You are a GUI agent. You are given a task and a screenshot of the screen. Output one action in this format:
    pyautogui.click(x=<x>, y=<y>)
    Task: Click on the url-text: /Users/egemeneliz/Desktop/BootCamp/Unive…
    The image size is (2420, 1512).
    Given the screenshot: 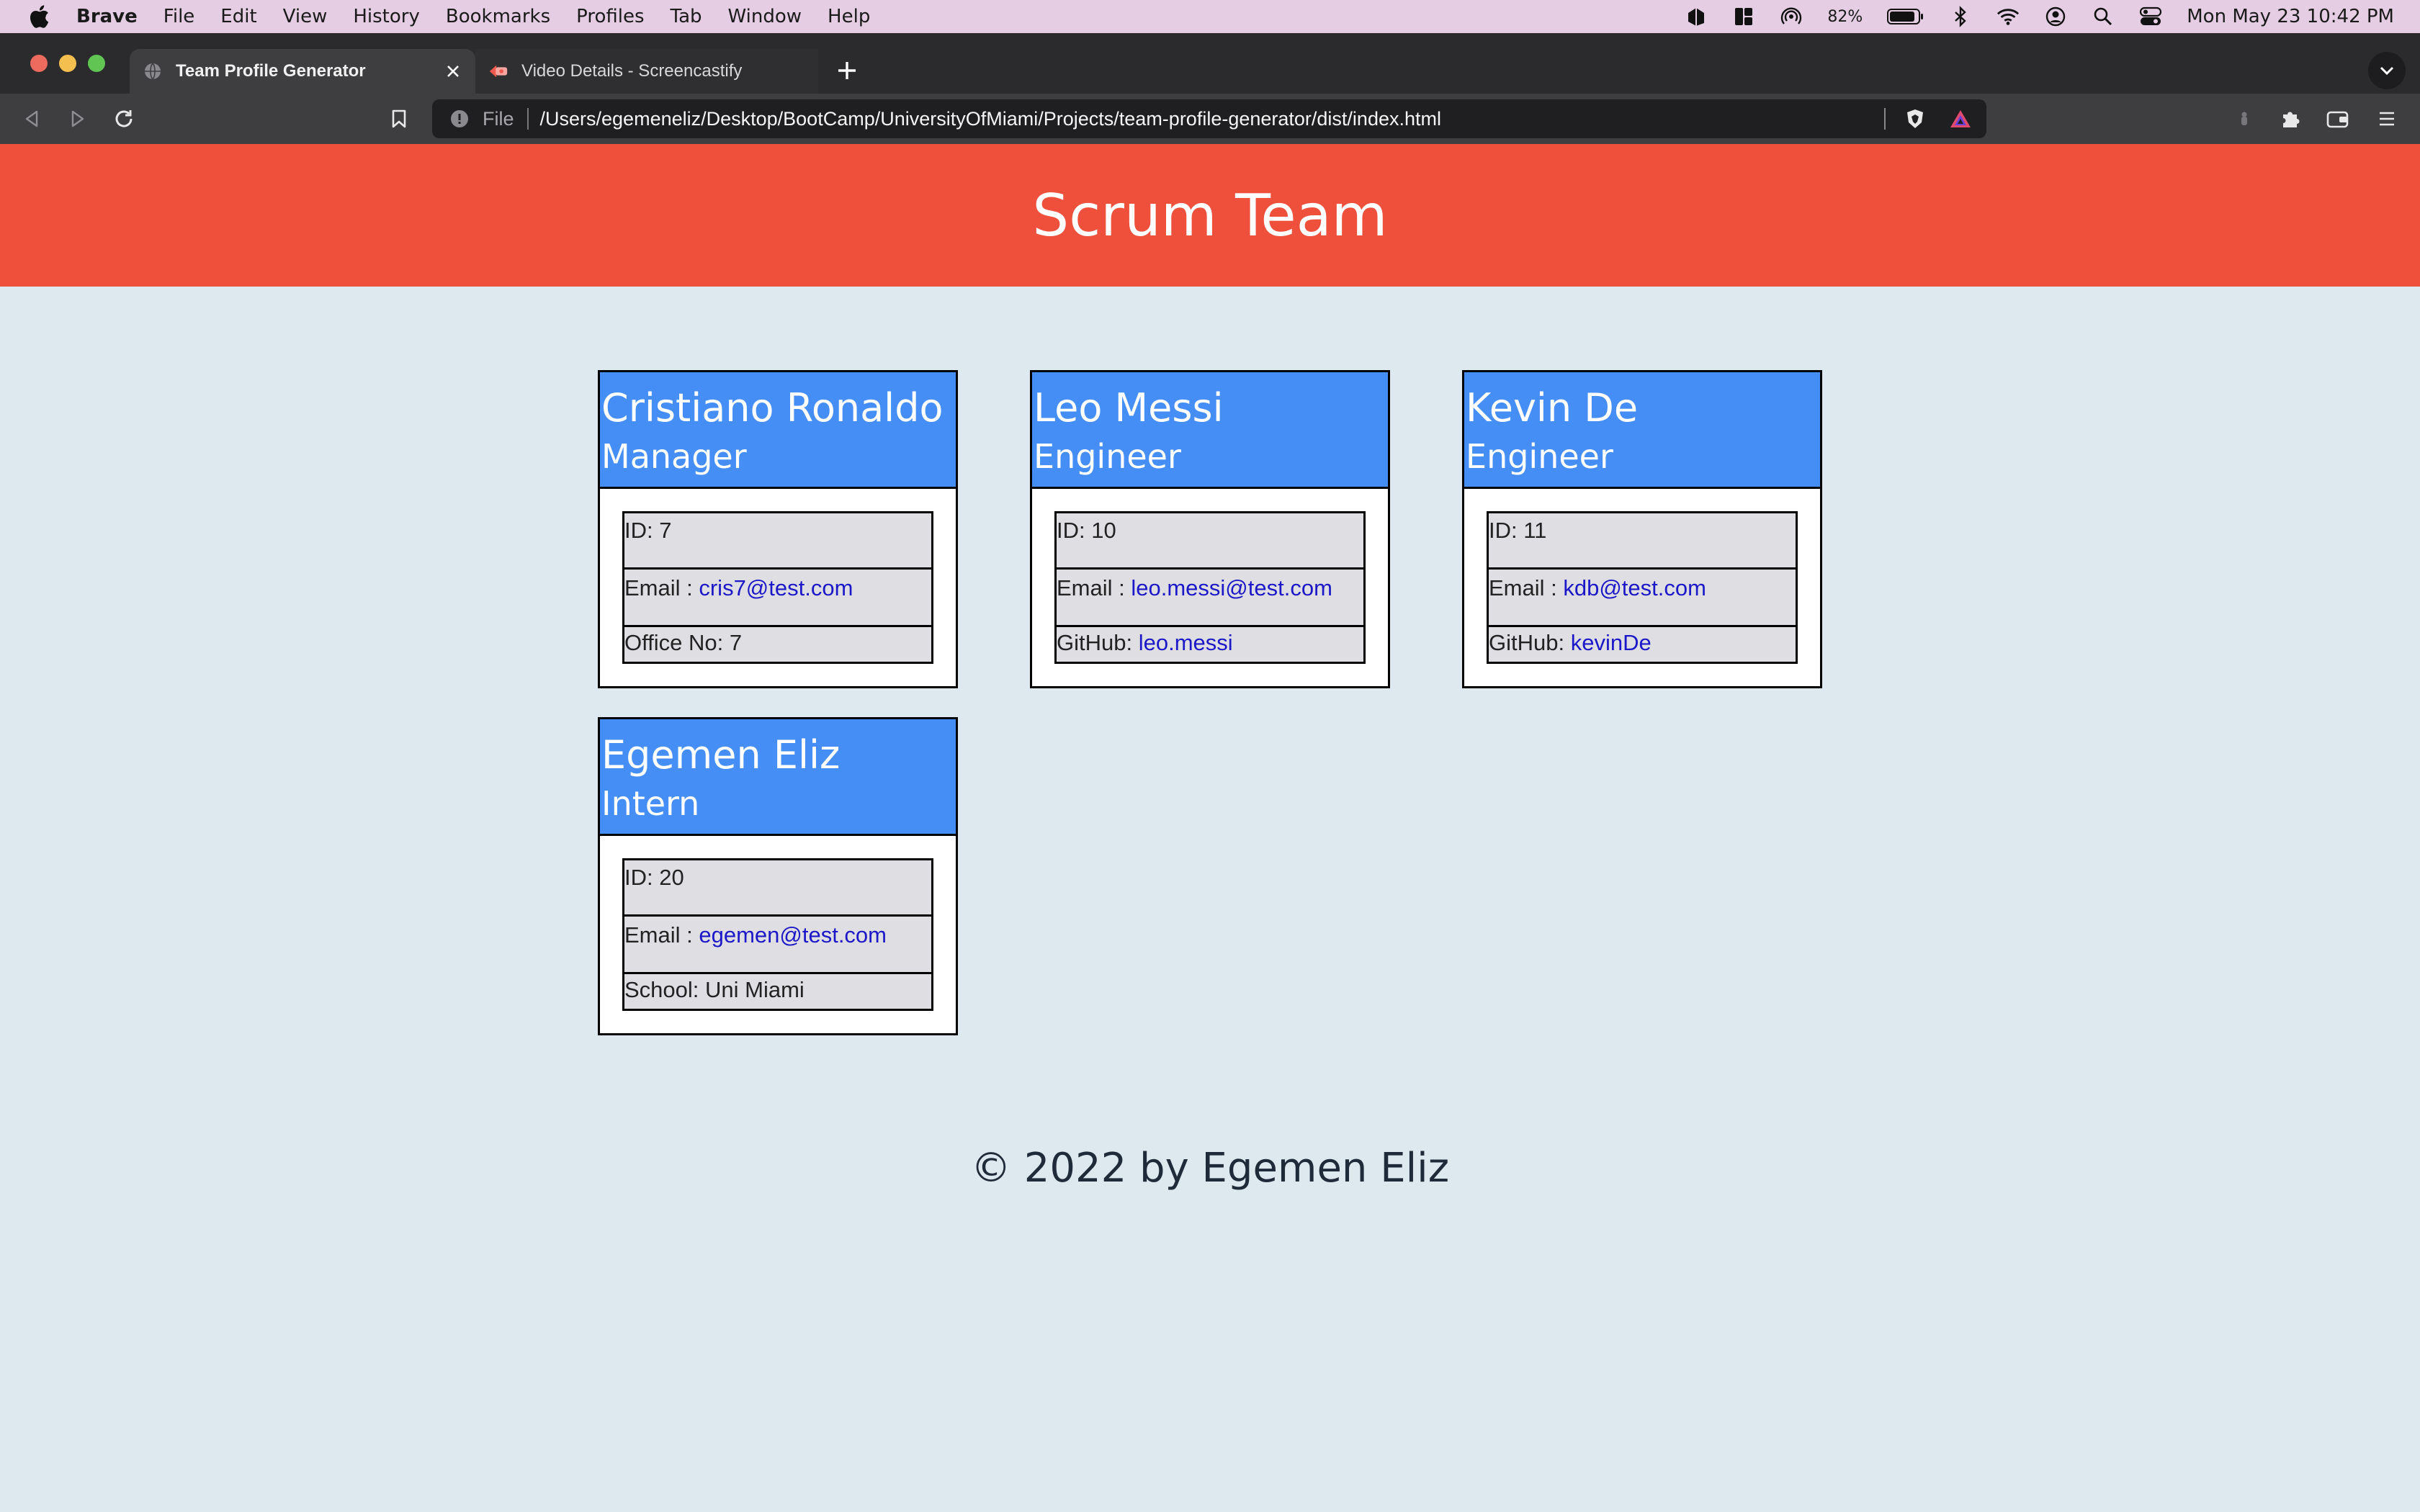 What is the action you would take?
    pyautogui.click(x=990, y=119)
    